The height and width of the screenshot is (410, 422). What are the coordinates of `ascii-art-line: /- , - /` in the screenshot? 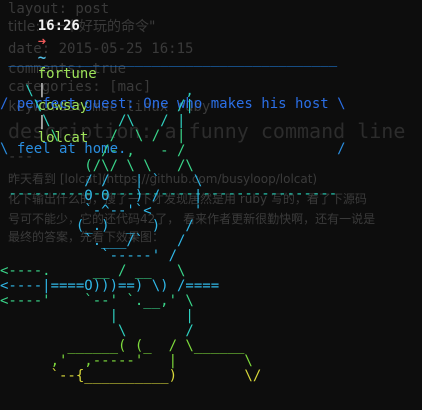 It's located at (93, 151).